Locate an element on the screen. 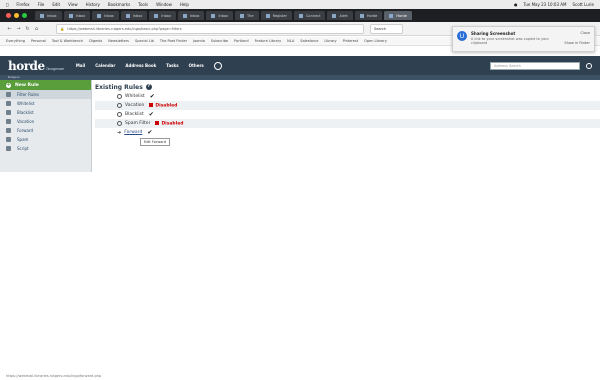  browser-tab: Connect is located at coordinates (309, 15).